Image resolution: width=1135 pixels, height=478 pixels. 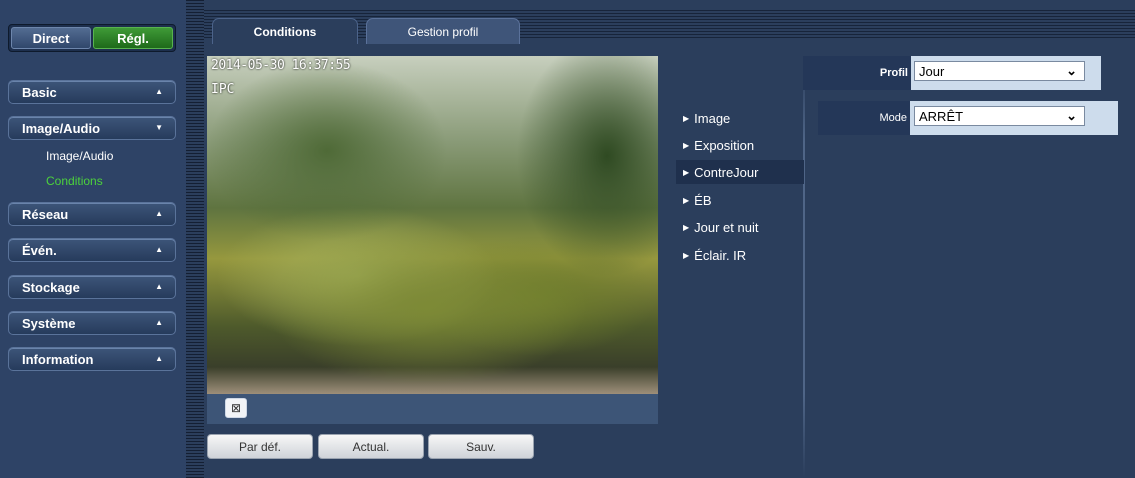 I want to click on menu-label: Évén., so click(x=39, y=250).